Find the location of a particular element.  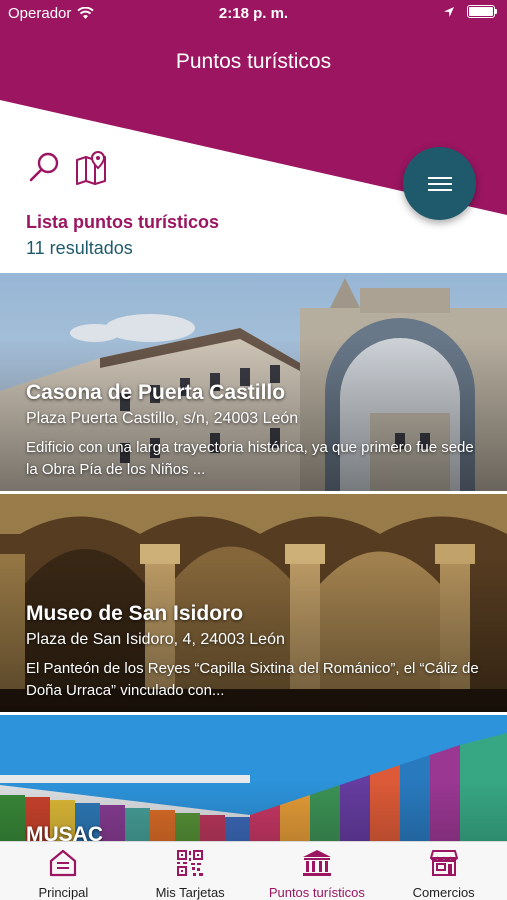

tab-principal: Principal is located at coordinates (63, 871).